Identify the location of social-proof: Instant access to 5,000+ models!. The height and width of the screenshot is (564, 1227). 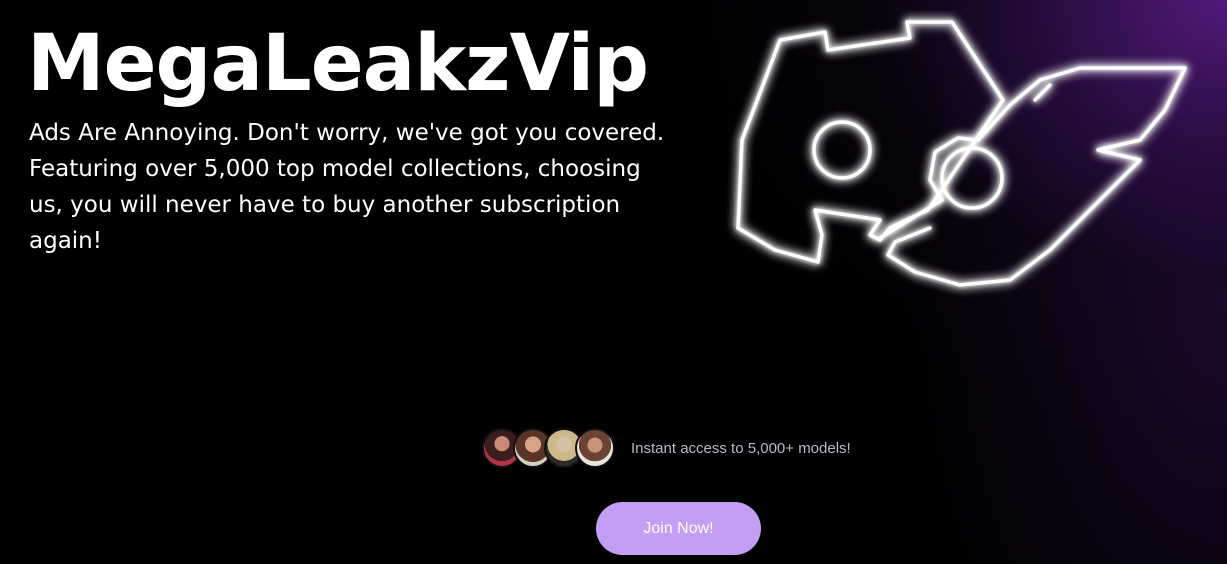
(666, 448).